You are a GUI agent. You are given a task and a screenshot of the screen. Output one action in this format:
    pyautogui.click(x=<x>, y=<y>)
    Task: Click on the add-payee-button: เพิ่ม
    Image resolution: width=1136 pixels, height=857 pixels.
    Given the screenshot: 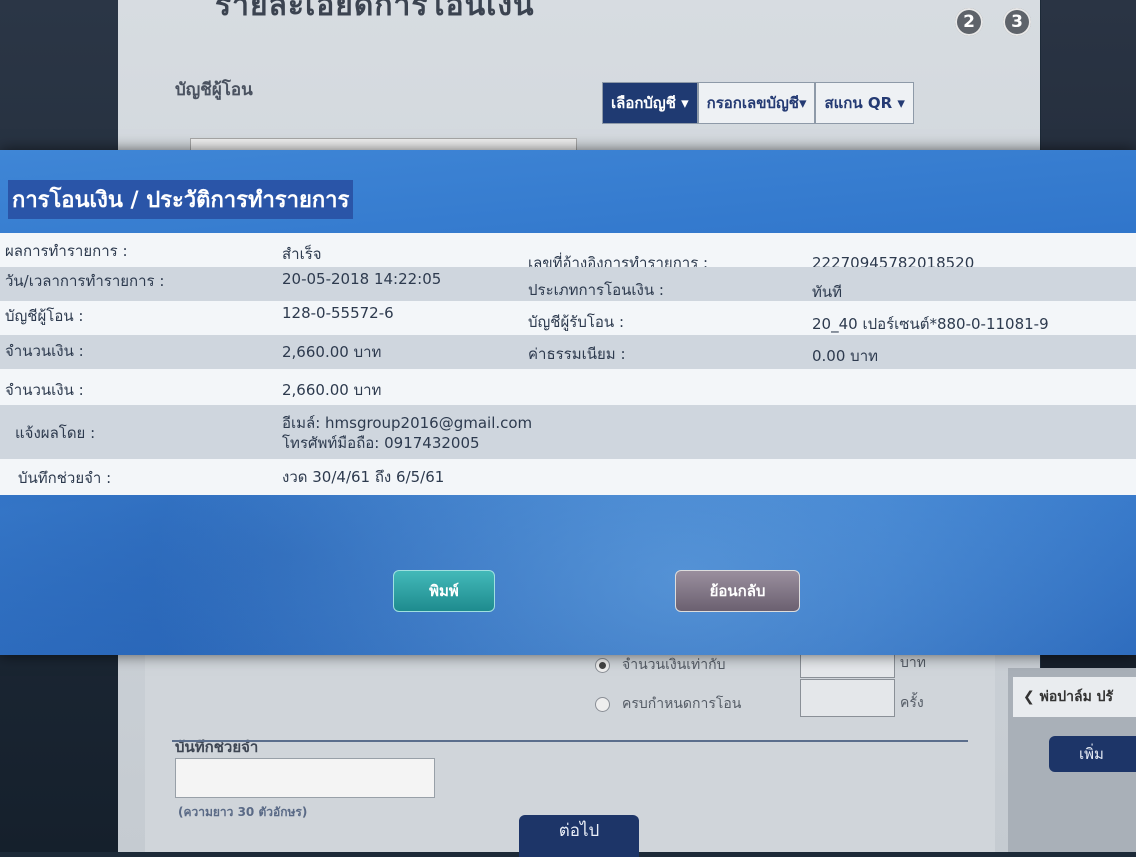 What is the action you would take?
    pyautogui.click(x=1092, y=754)
    